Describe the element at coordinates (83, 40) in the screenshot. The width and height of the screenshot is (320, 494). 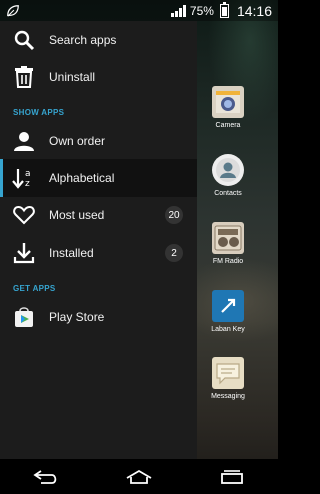
I see `search-apps-label: Search apps` at that location.